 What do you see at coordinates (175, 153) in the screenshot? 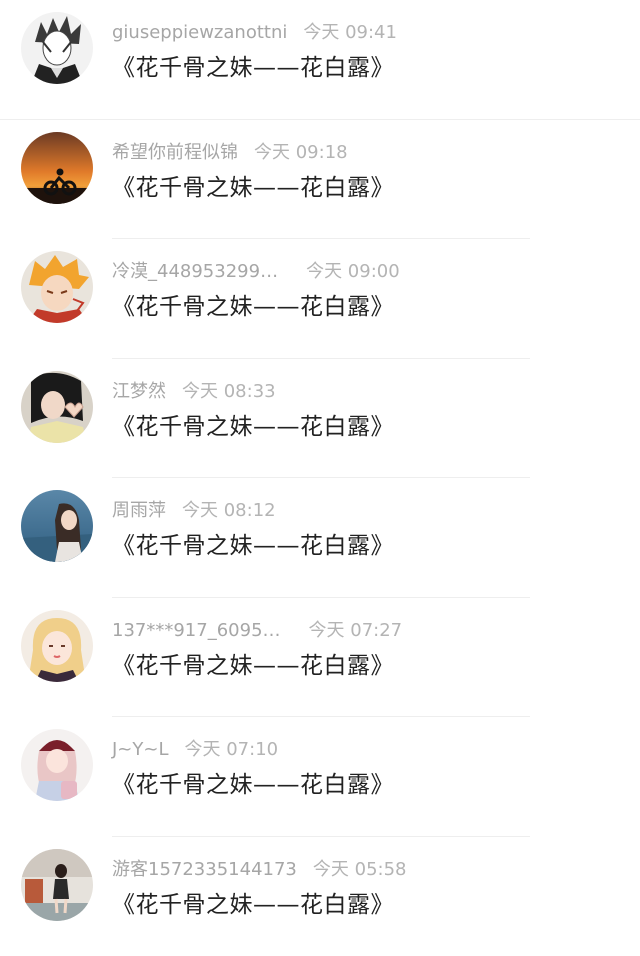
I see `username: 希望你前程似锦` at bounding box center [175, 153].